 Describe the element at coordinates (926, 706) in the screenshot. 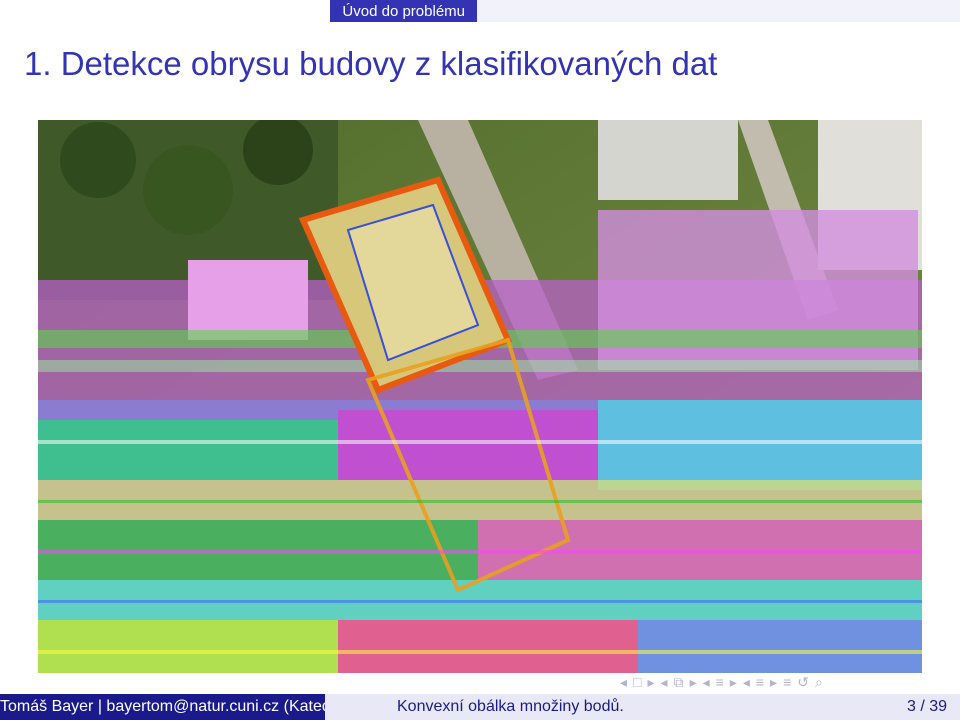

I see `page-number: 3 / 39` at that location.